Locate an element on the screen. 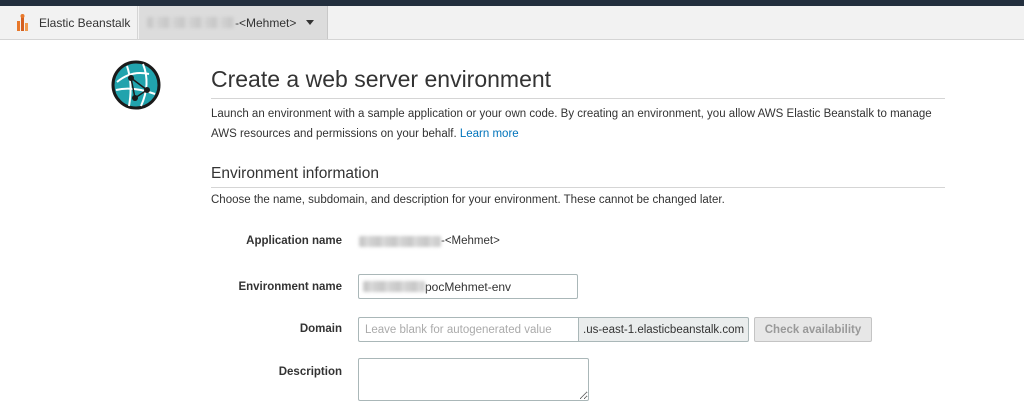  application-name-value: -<Mehmet> is located at coordinates (429, 241).